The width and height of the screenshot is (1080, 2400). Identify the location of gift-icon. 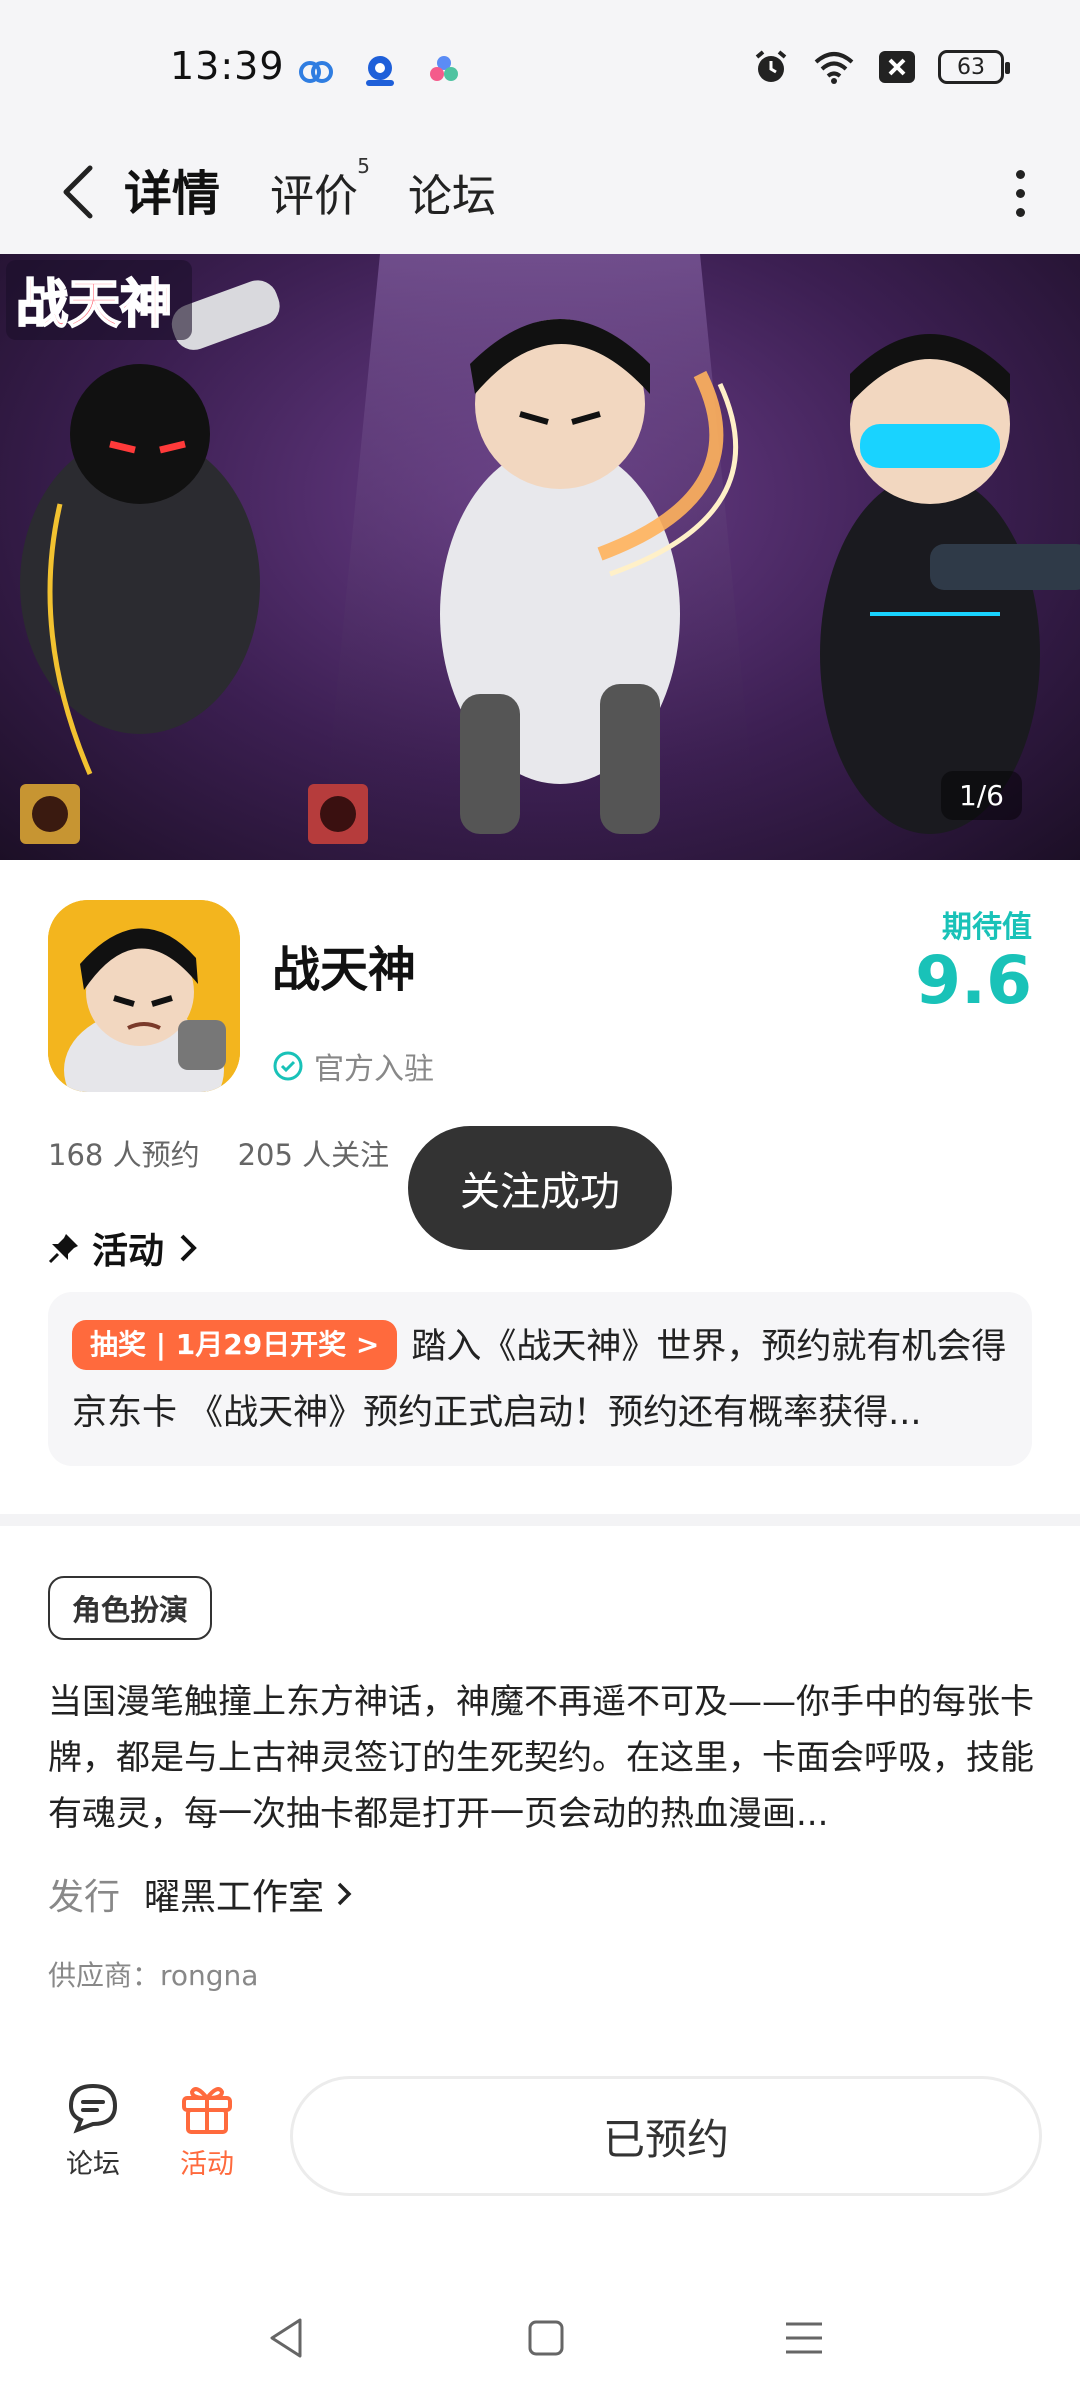
(207, 2110).